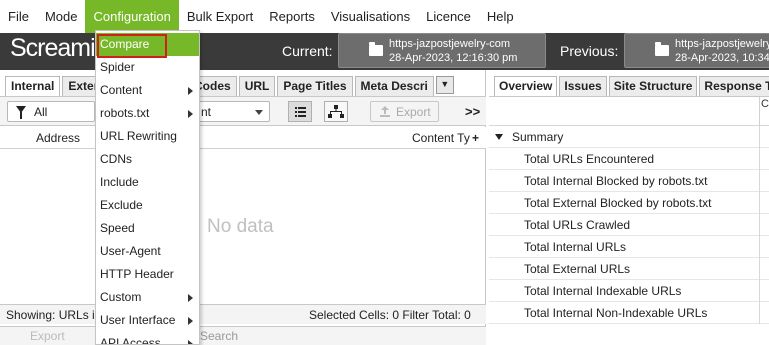  Describe the element at coordinates (589, 51) in the screenshot. I see `previous-label: Previous:` at that location.